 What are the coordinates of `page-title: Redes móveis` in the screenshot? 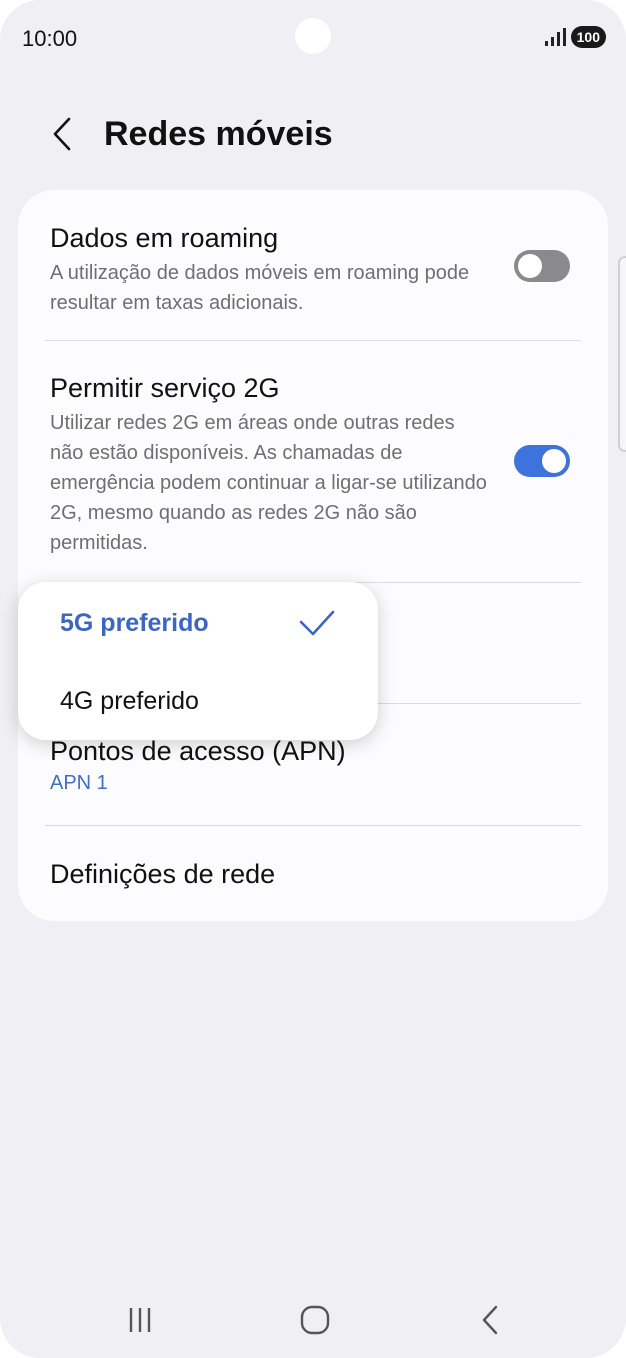 It's located at (218, 134).